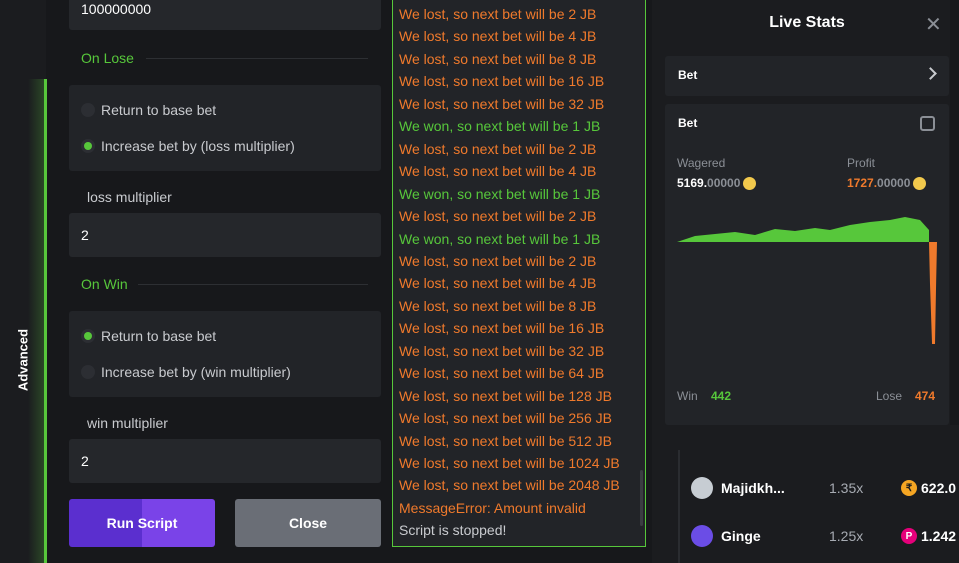 Image resolution: width=959 pixels, height=563 pixels. I want to click on player-name: Ginge, so click(741, 536).